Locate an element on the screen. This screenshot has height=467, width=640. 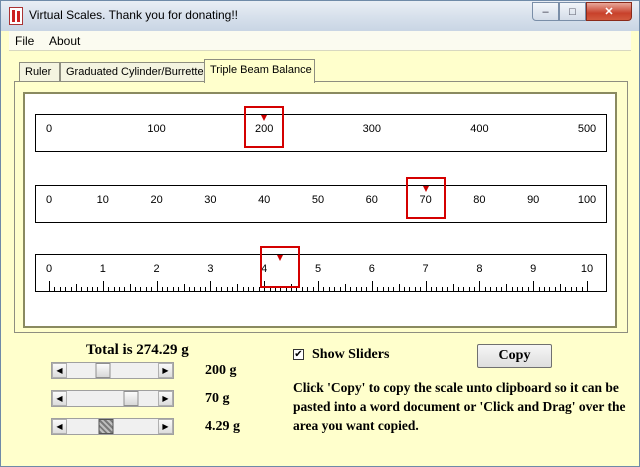
tab-ruler: Ruler is located at coordinates (39, 72).